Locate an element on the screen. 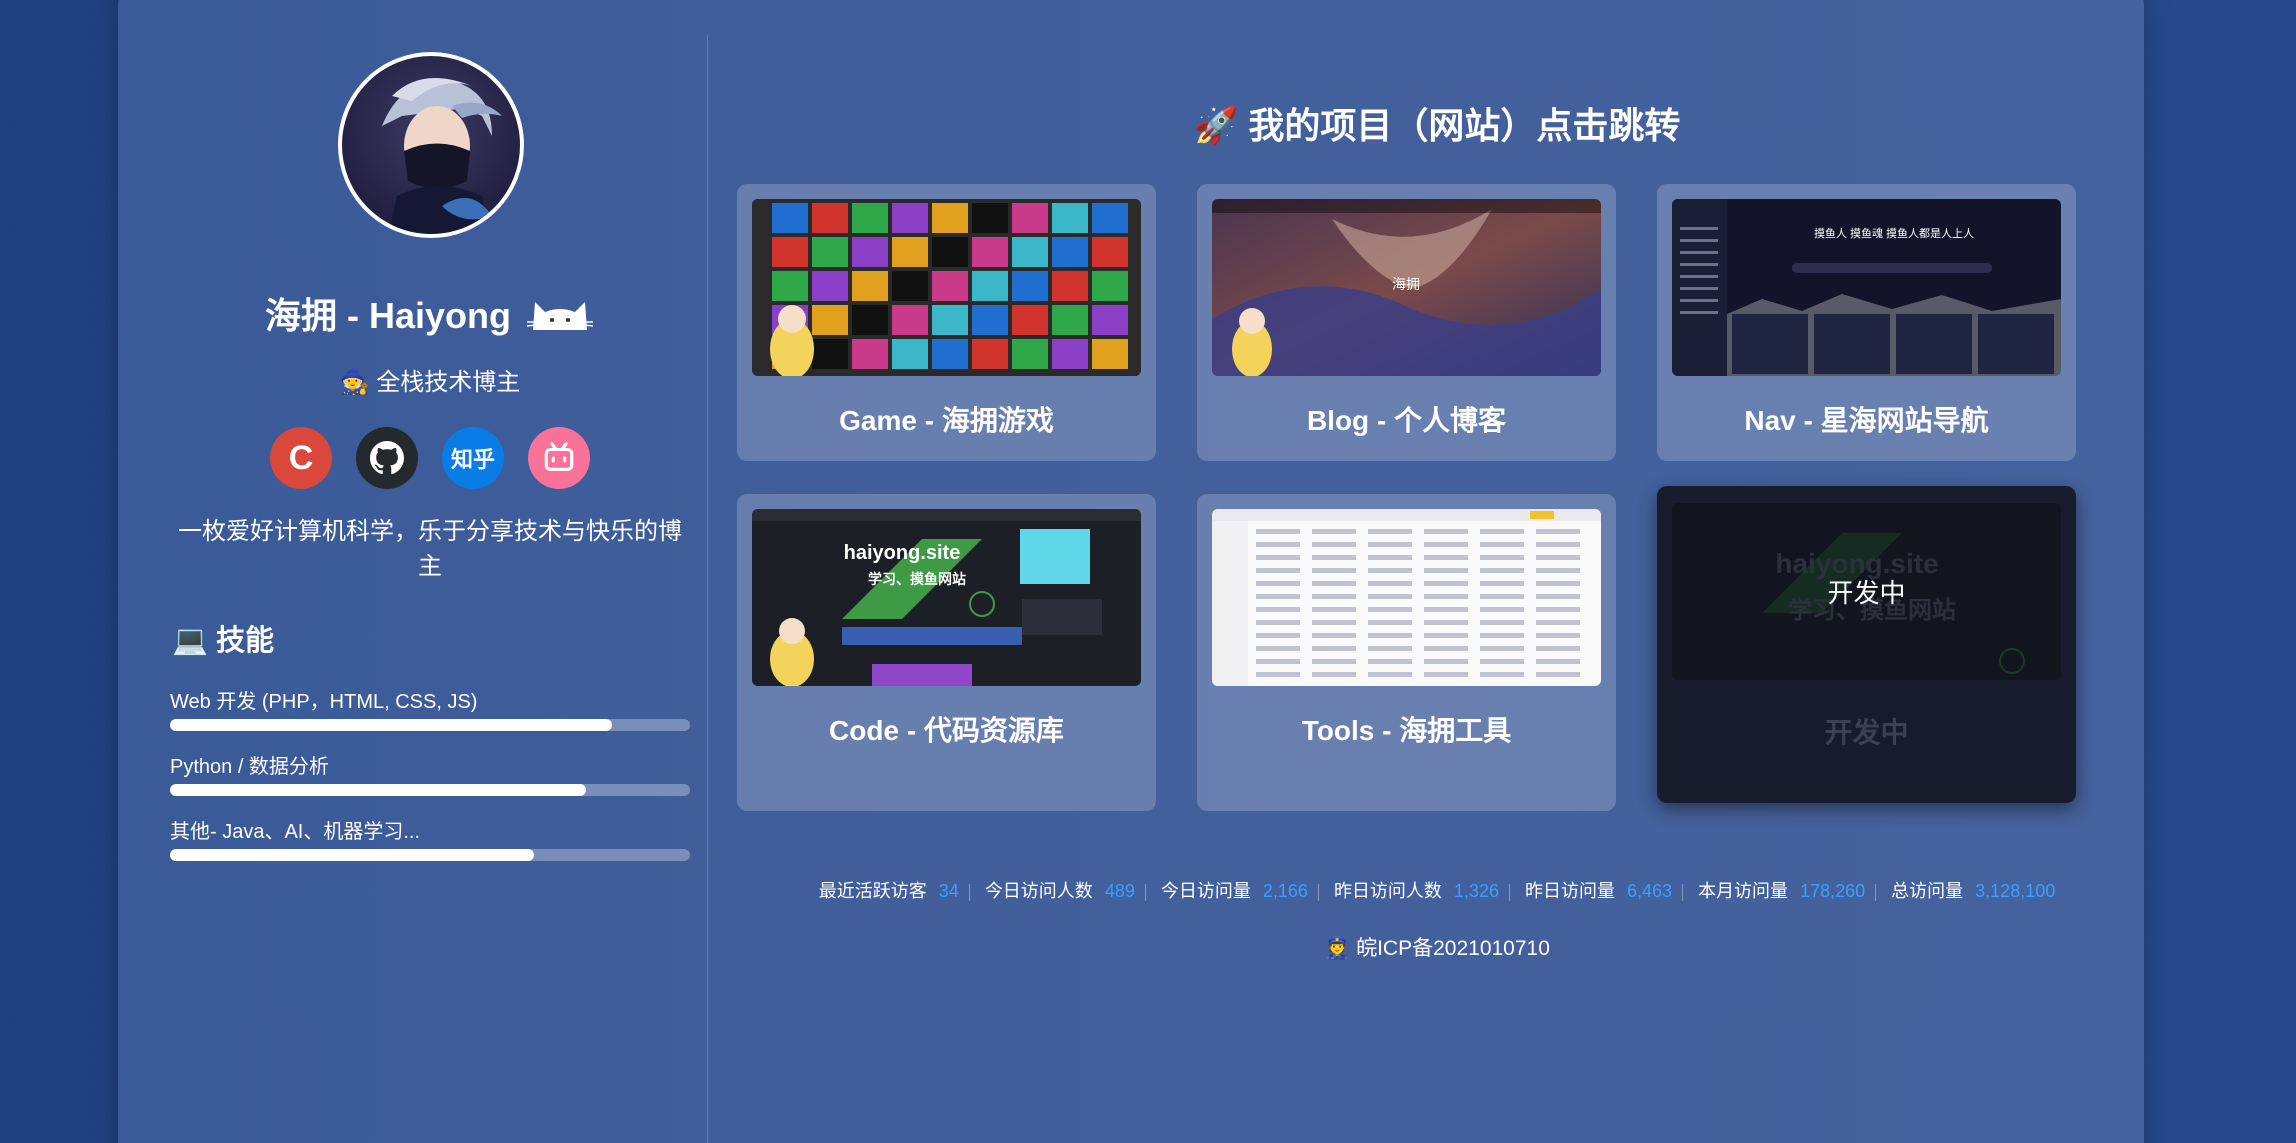  skill-label: Python / 数据分析 is located at coordinates (249, 767).